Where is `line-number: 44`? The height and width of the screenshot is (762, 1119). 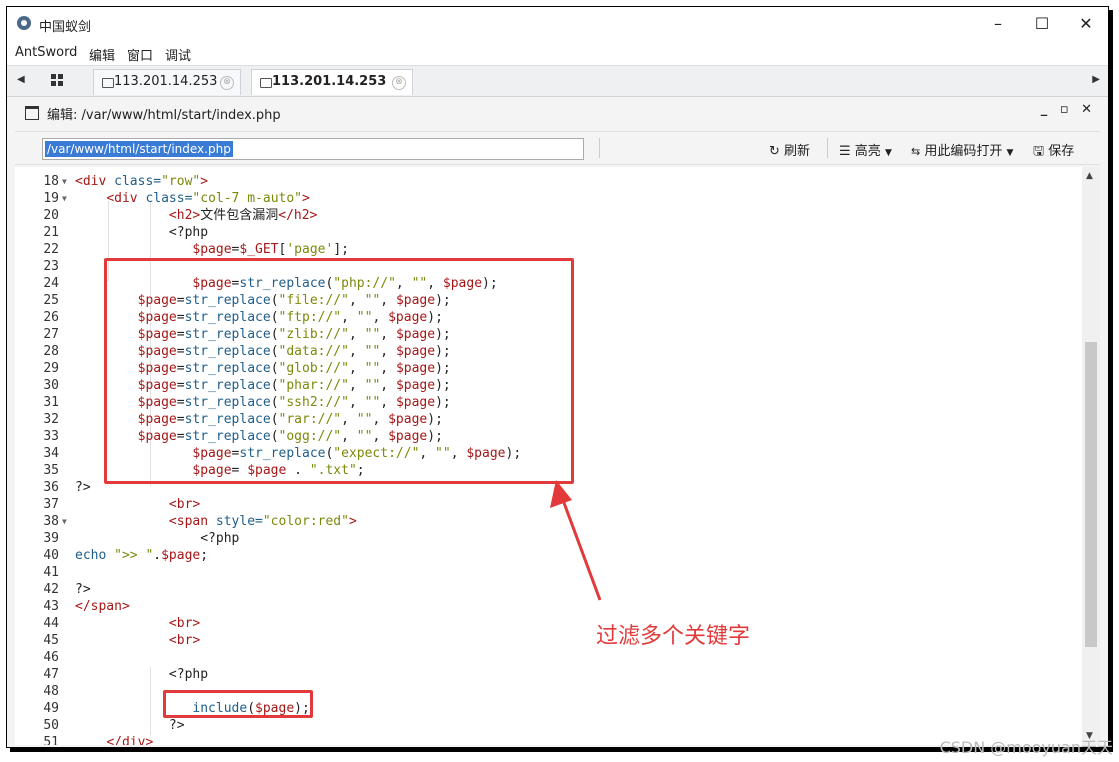 line-number: 44 is located at coordinates (51, 623).